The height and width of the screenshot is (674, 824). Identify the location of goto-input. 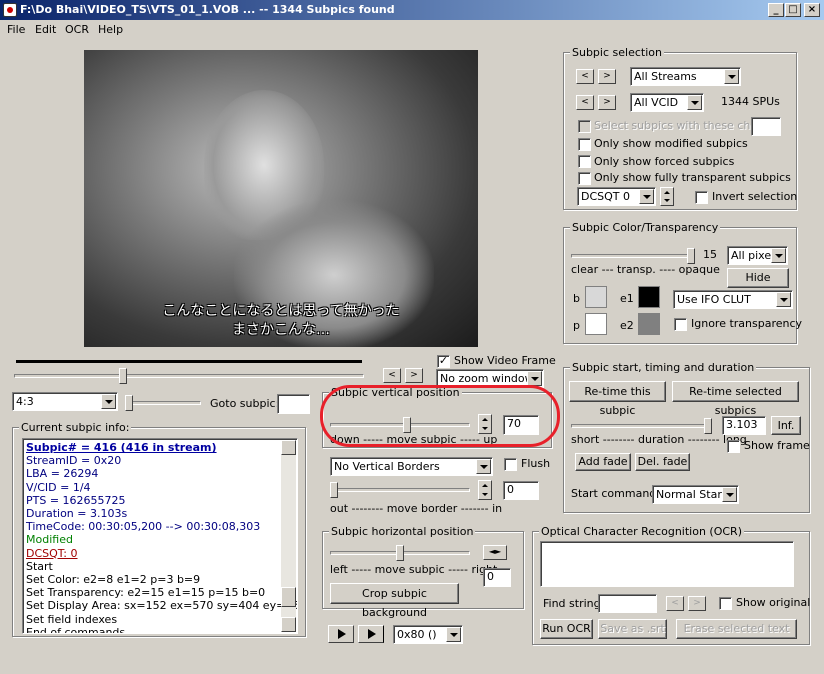
(293, 404).